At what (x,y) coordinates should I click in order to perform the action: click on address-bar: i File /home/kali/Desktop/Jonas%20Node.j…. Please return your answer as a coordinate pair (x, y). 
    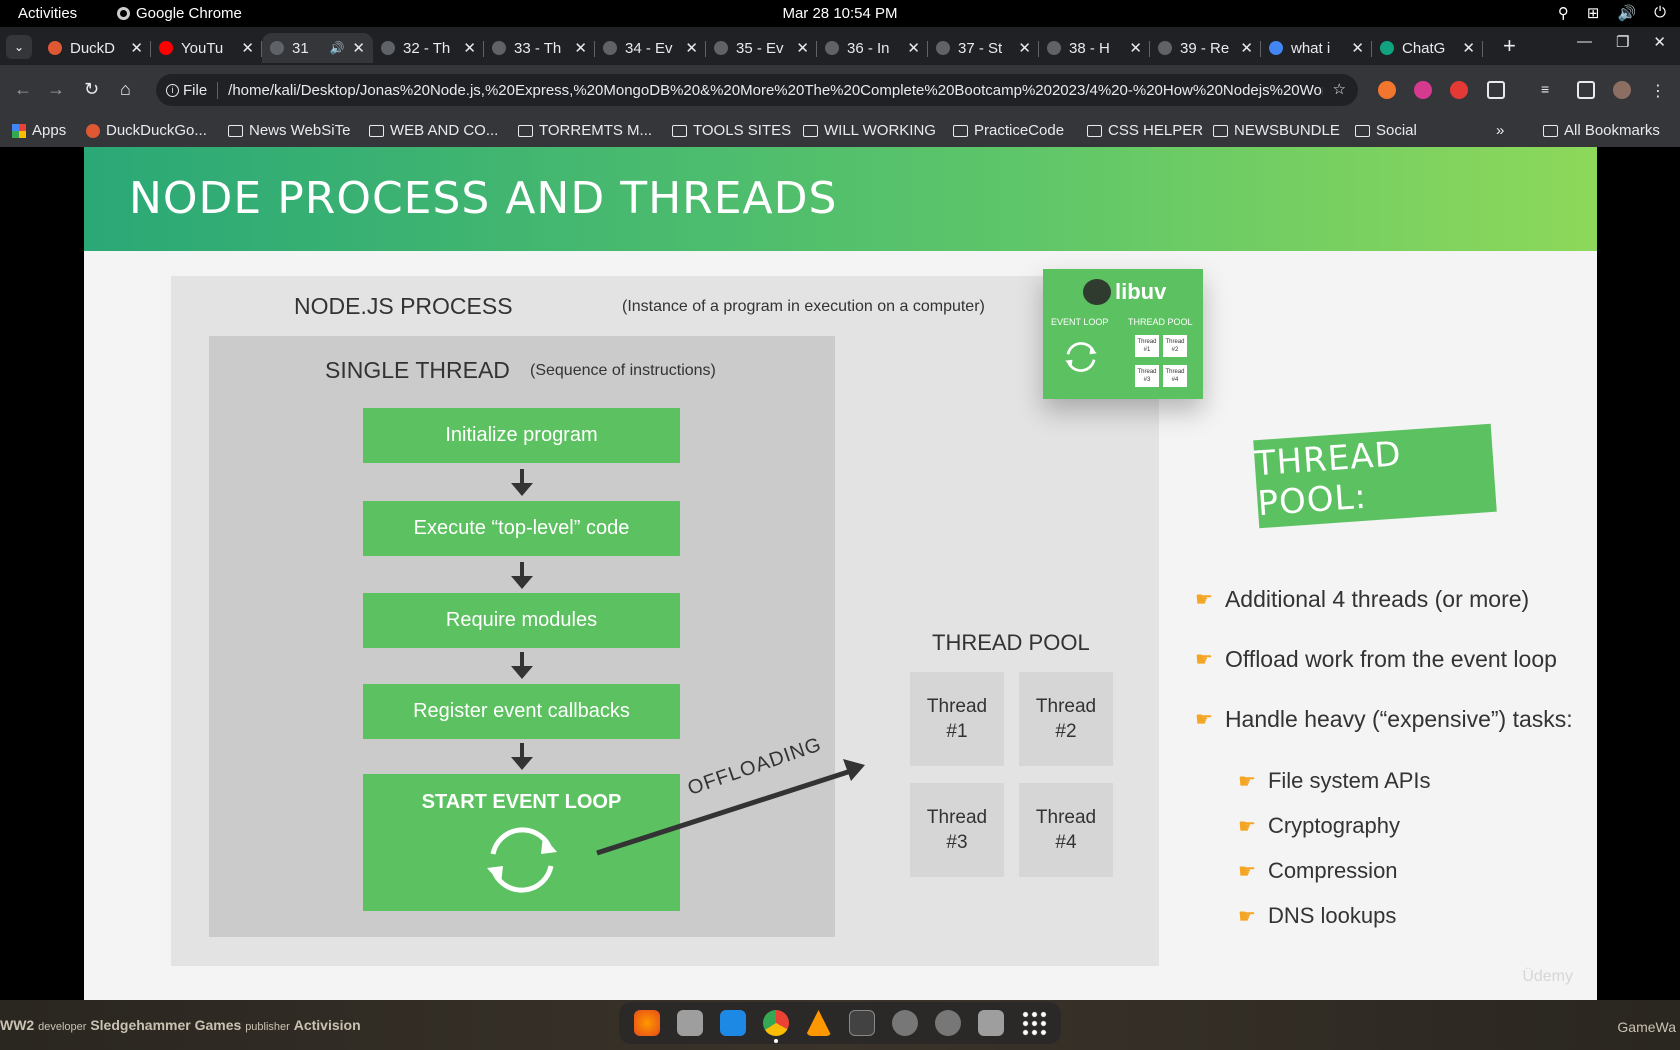
    Looking at the image, I should click on (757, 90).